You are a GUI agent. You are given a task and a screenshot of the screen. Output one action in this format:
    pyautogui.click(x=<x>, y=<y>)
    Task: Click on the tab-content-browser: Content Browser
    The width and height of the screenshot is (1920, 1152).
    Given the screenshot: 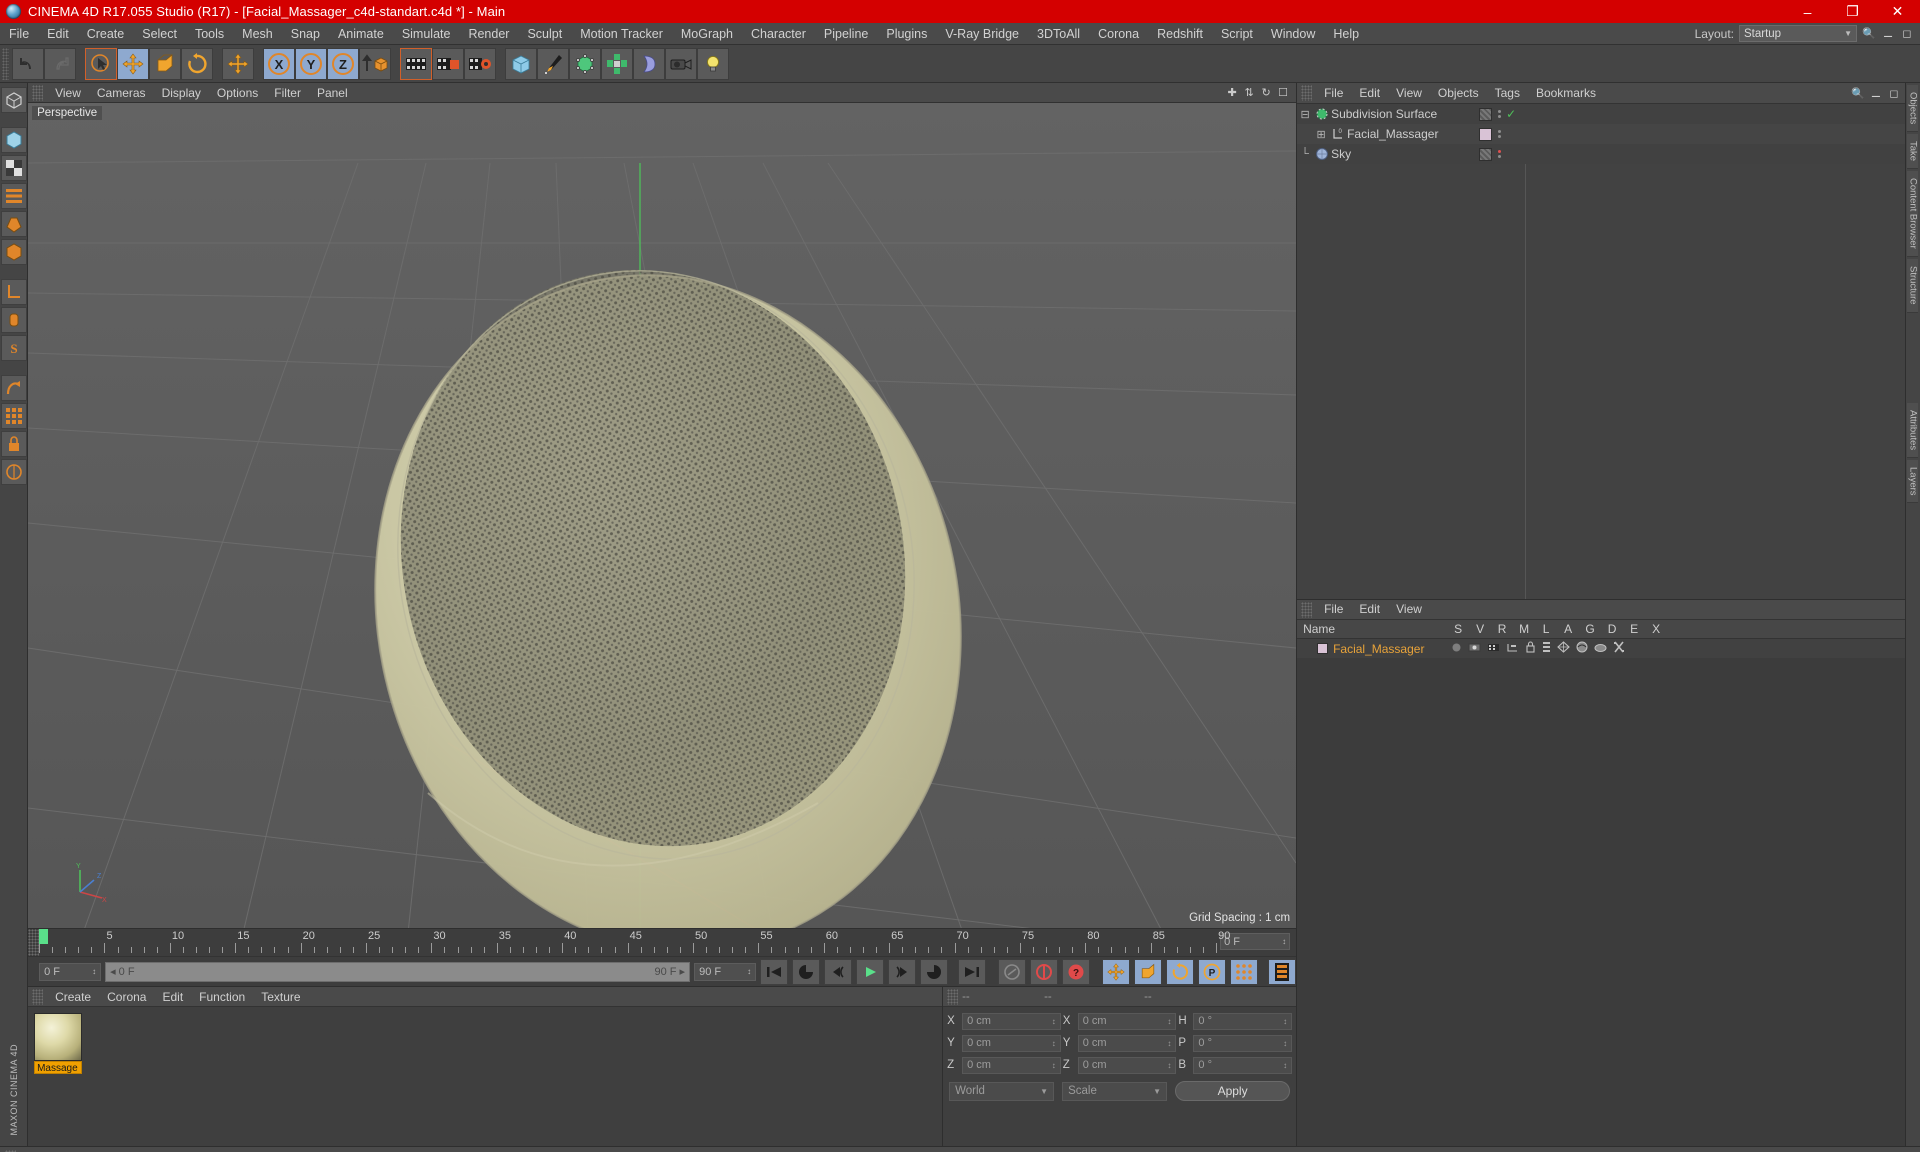 What is the action you would take?
    pyautogui.click(x=1913, y=214)
    